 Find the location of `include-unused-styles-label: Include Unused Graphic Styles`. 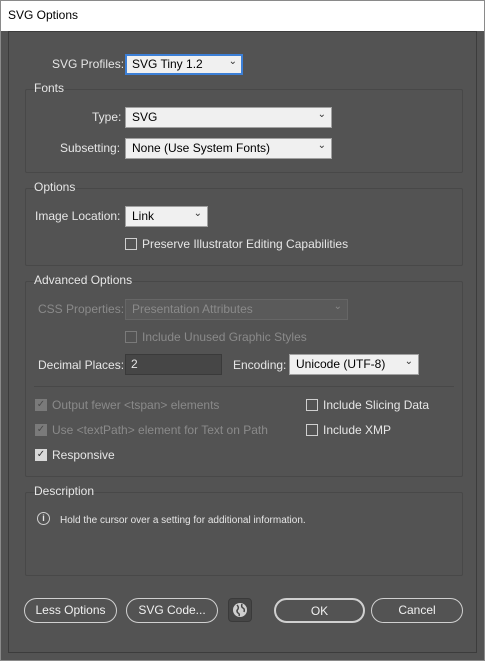

include-unused-styles-label: Include Unused Graphic Styles is located at coordinates (224, 337).